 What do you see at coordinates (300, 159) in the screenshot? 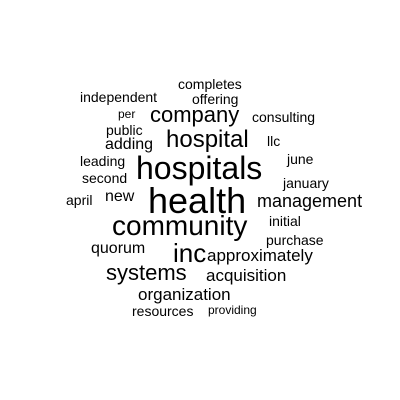
I see `word-june: june` at bounding box center [300, 159].